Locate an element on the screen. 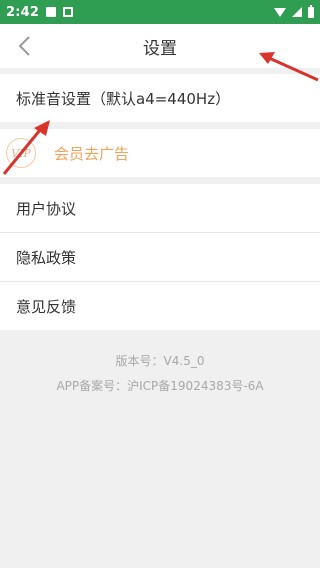  pitch-setting-item: 标准音设置（默认a4=440Hz） is located at coordinates (160, 98).